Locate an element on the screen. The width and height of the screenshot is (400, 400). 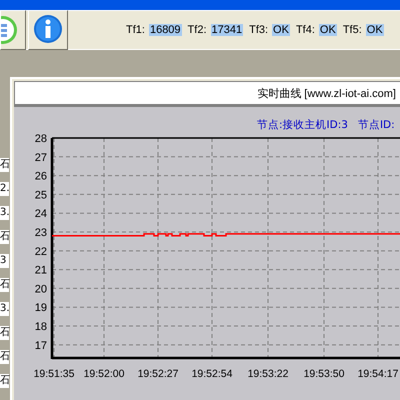
y-tick-label: 28 is located at coordinates (40, 139).